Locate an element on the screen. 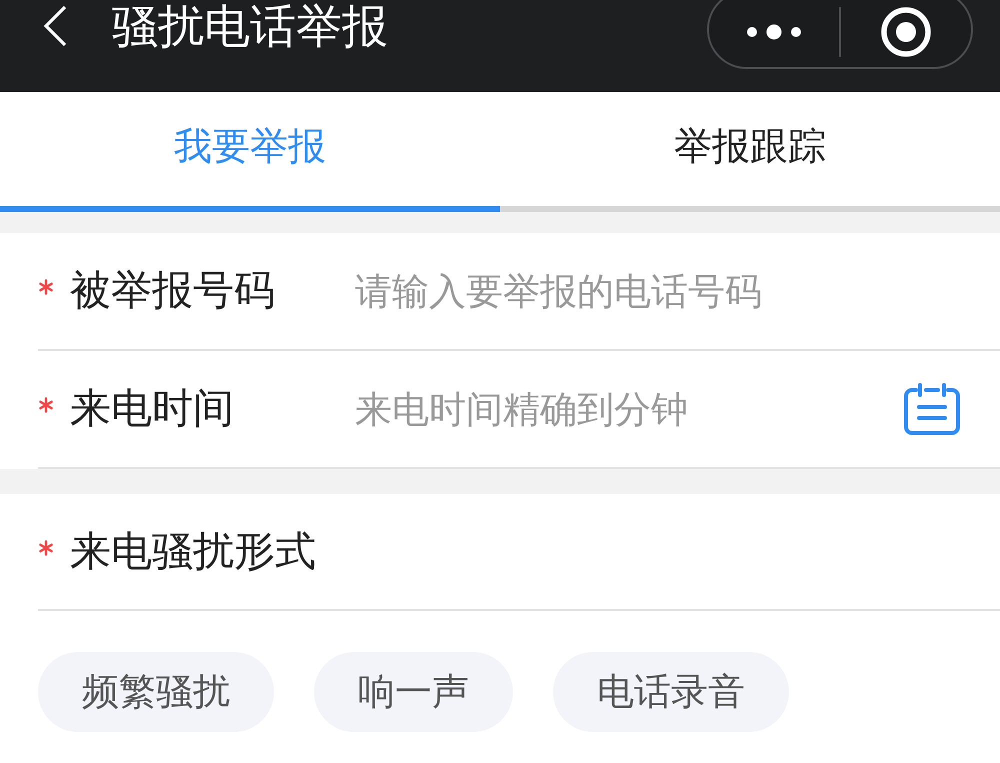  field-label: 来电骚扰形式 is located at coordinates (193, 551).